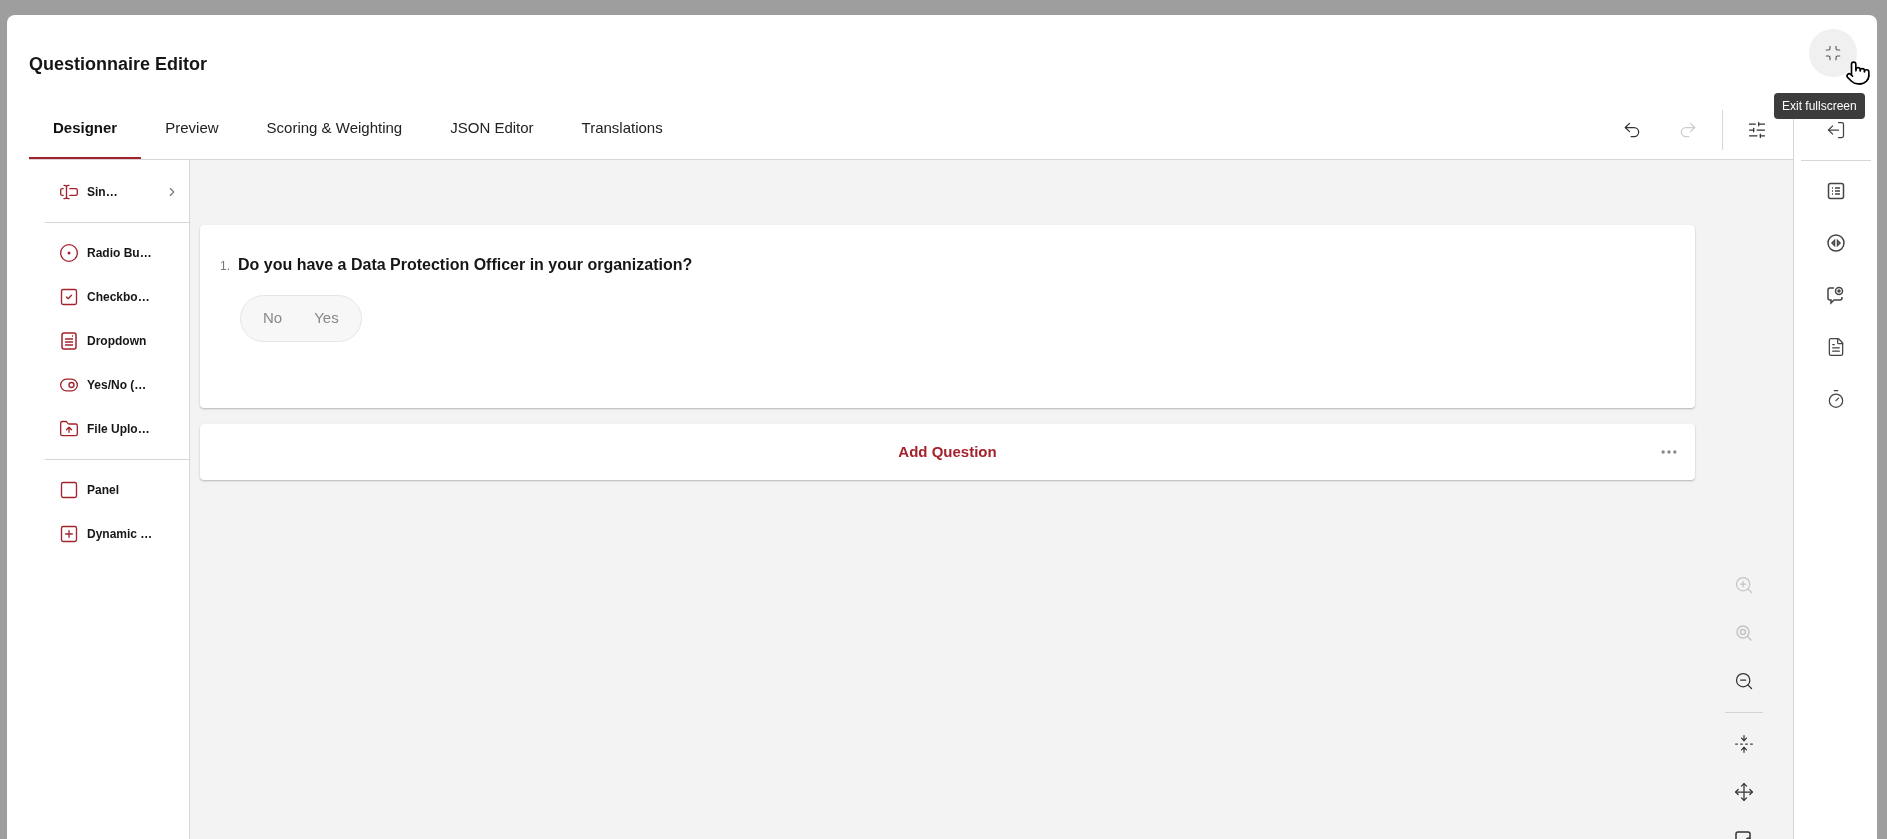 This screenshot has width=1887, height=839. Describe the element at coordinates (117, 341) in the screenshot. I see `toolbox-item: Dropdown` at that location.